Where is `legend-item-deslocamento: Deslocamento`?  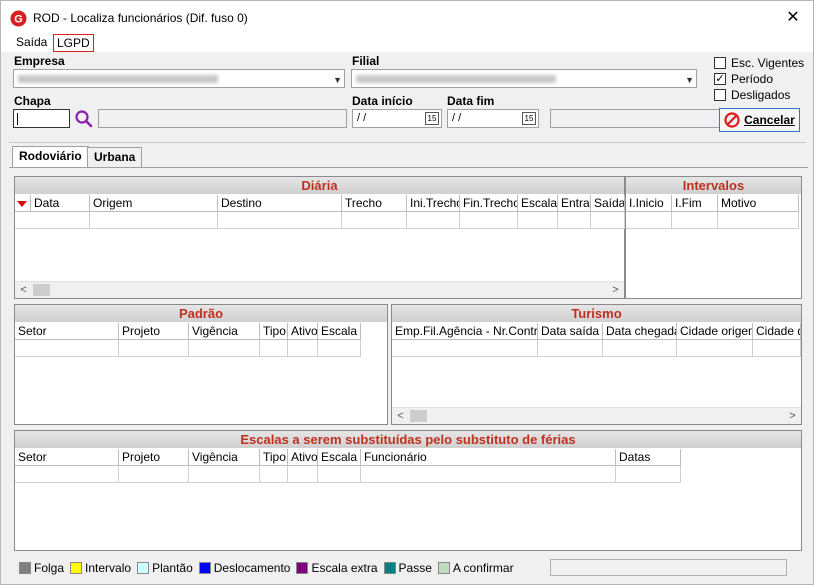 legend-item-deslocamento: Deslocamento is located at coordinates (244, 568).